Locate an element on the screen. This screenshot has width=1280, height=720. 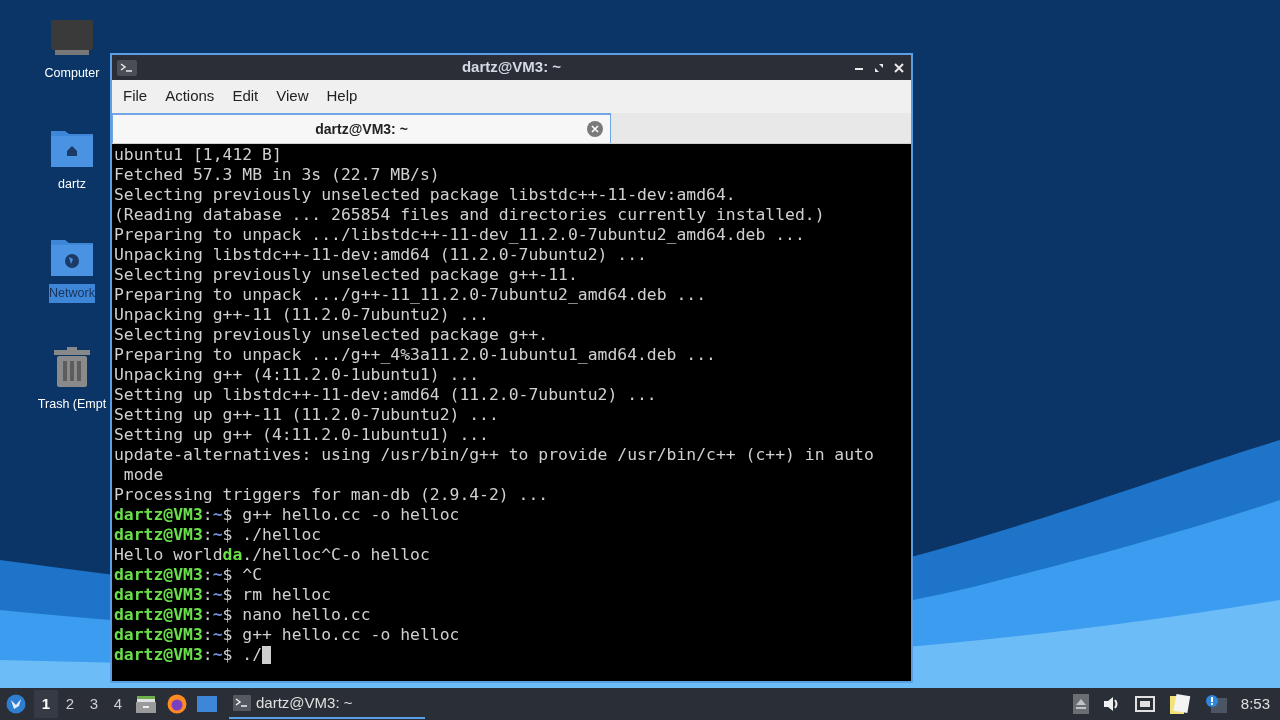
file-manager-icon is located at coordinates (146, 704).